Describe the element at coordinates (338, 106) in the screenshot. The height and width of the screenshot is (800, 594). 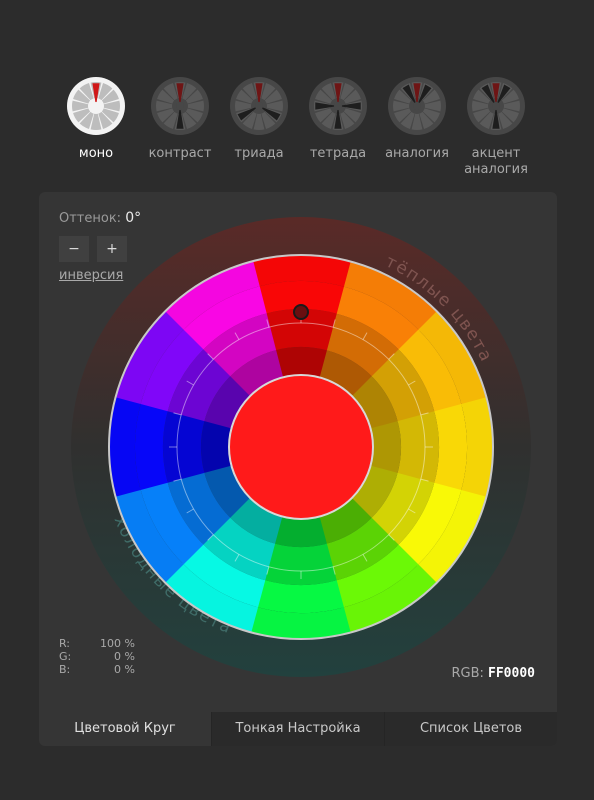
I see `tetrad-scheme-icon` at that location.